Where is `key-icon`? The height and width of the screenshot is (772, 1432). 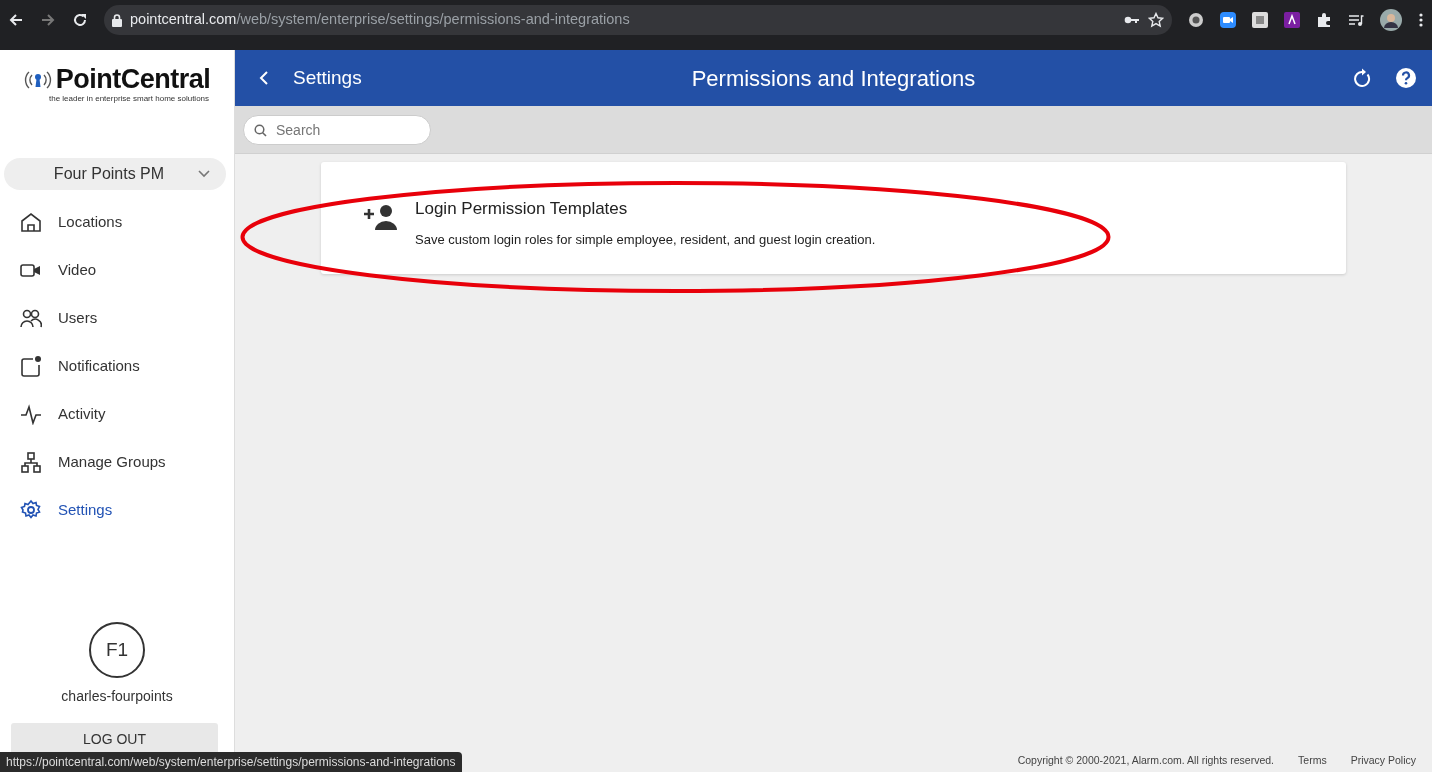
key-icon is located at coordinates (1132, 20).